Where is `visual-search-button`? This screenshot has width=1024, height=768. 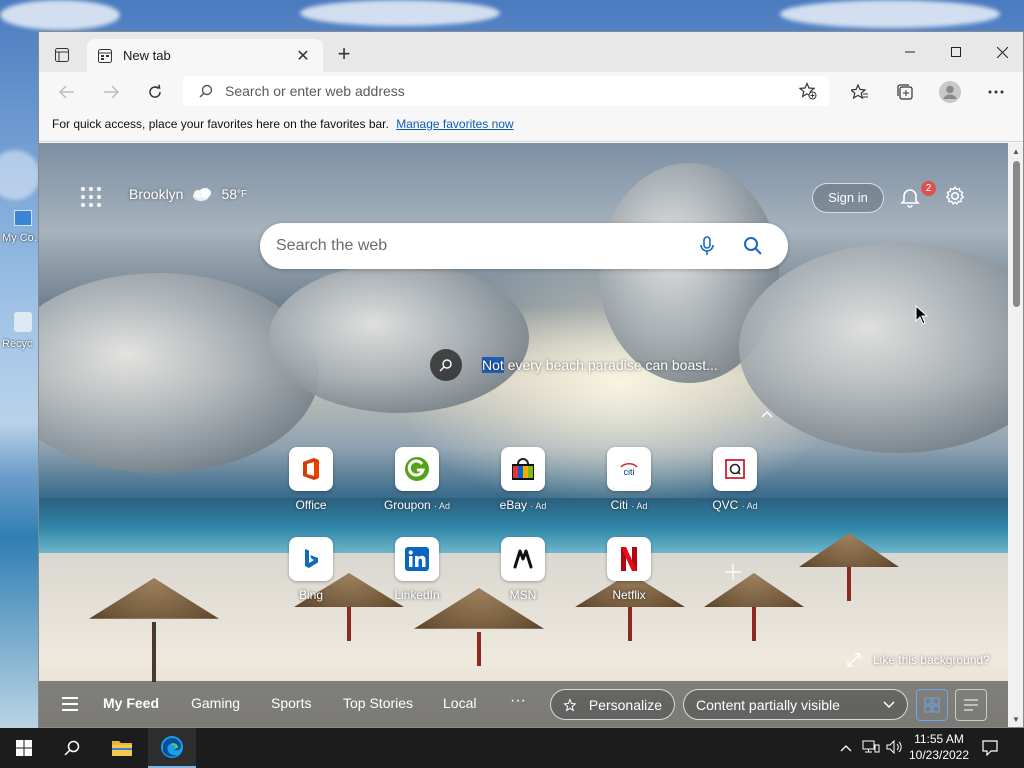 visual-search-button is located at coordinates (446, 365).